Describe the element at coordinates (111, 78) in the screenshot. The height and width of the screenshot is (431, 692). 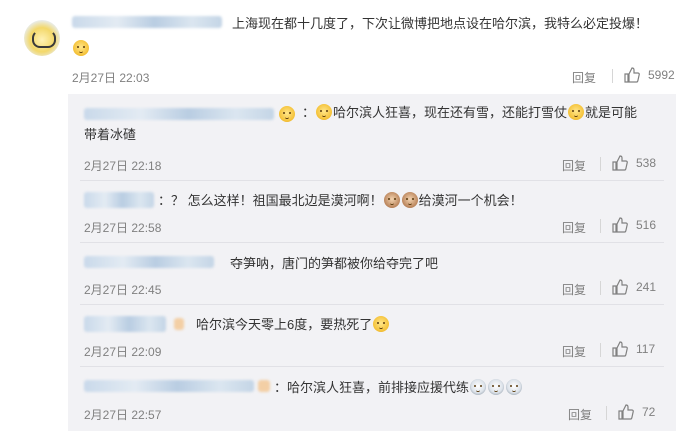
I see `main-comment-time: 2月27日 22:03` at that location.